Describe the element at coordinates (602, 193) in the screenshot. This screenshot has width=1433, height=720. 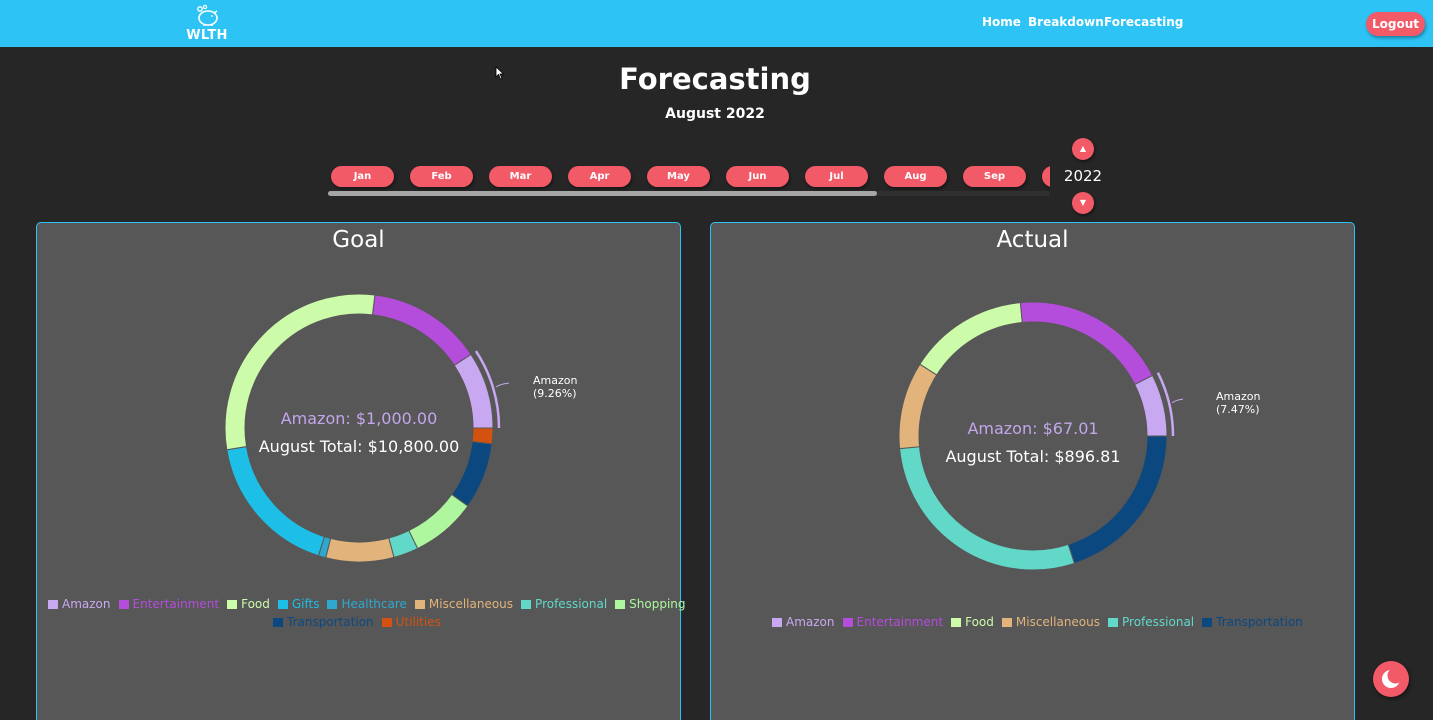
I see `month-scrollbar-thumb` at that location.